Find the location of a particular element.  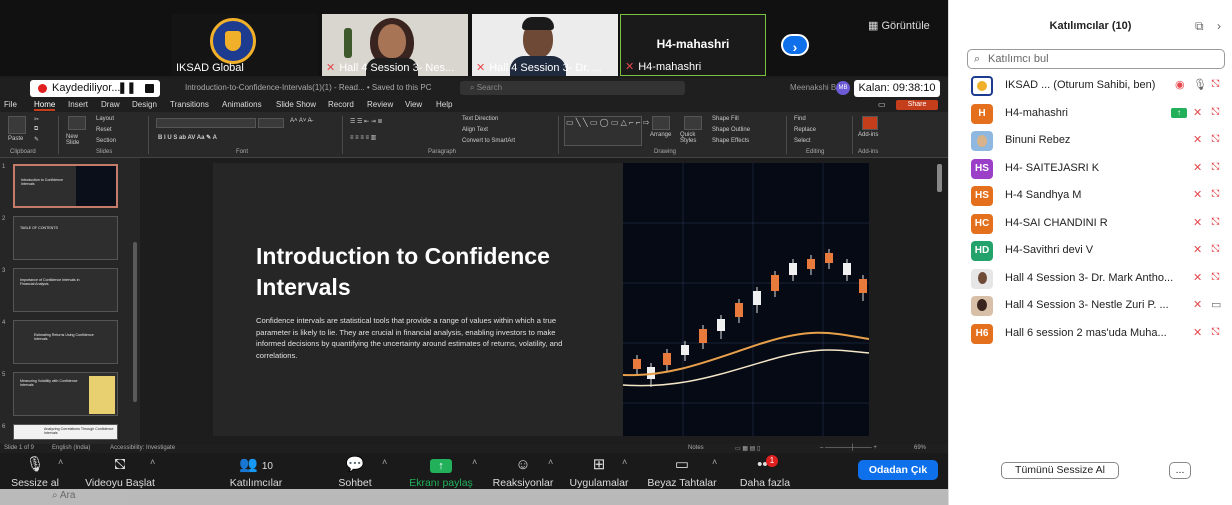

font-style-icons: B I U S ab AV Aa ✎ A is located at coordinates (187, 137).